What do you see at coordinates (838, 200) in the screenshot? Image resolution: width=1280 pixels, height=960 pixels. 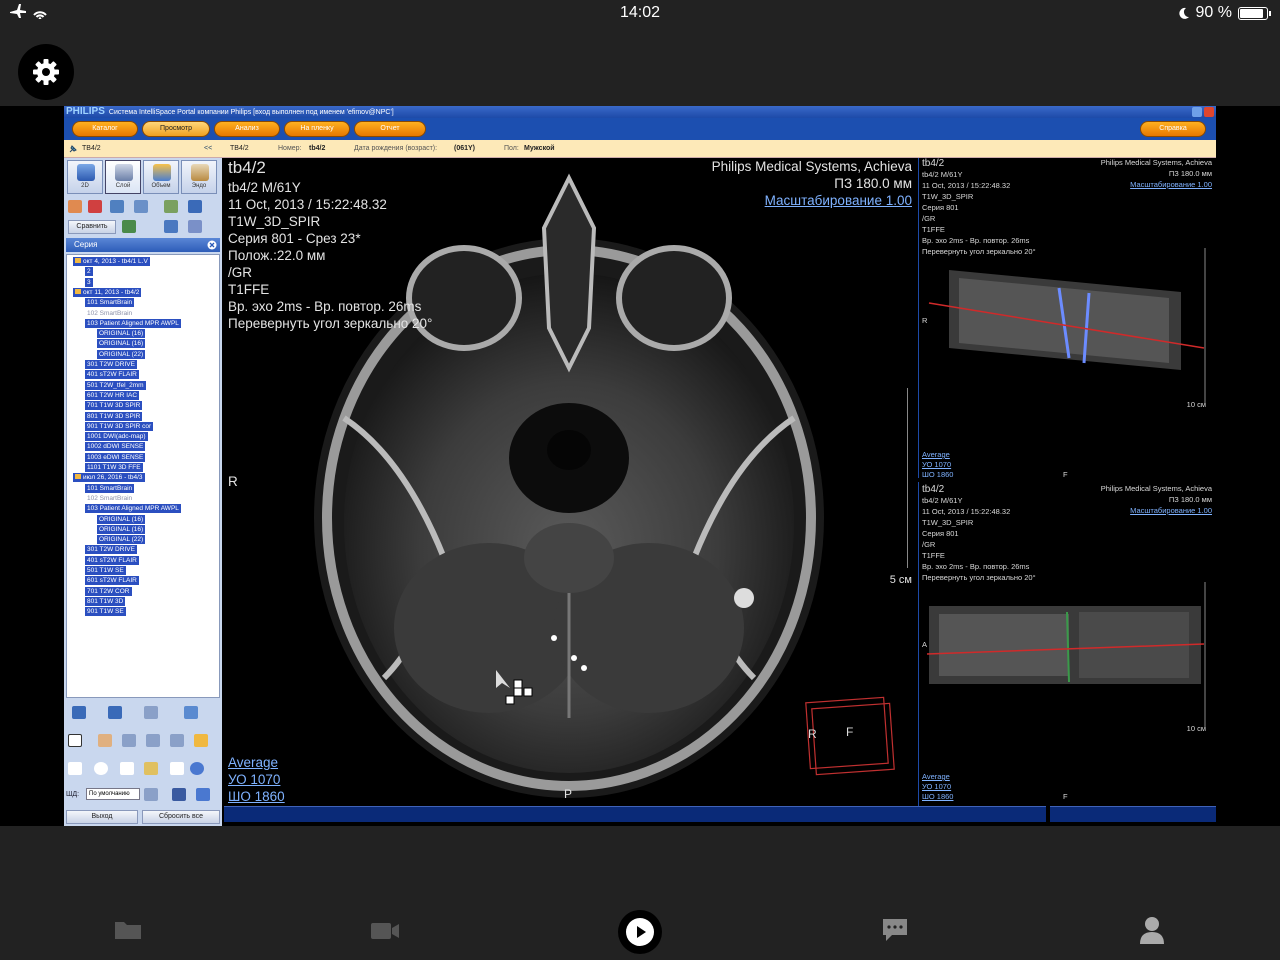 I see `zoom-link: Масштабирование 1.00` at bounding box center [838, 200].